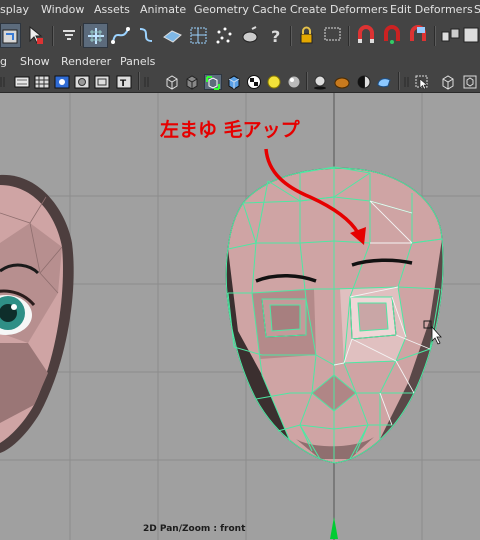  Describe the element at coordinates (172, 35) in the screenshot. I see `snap-to-view-plane-icon` at that location.